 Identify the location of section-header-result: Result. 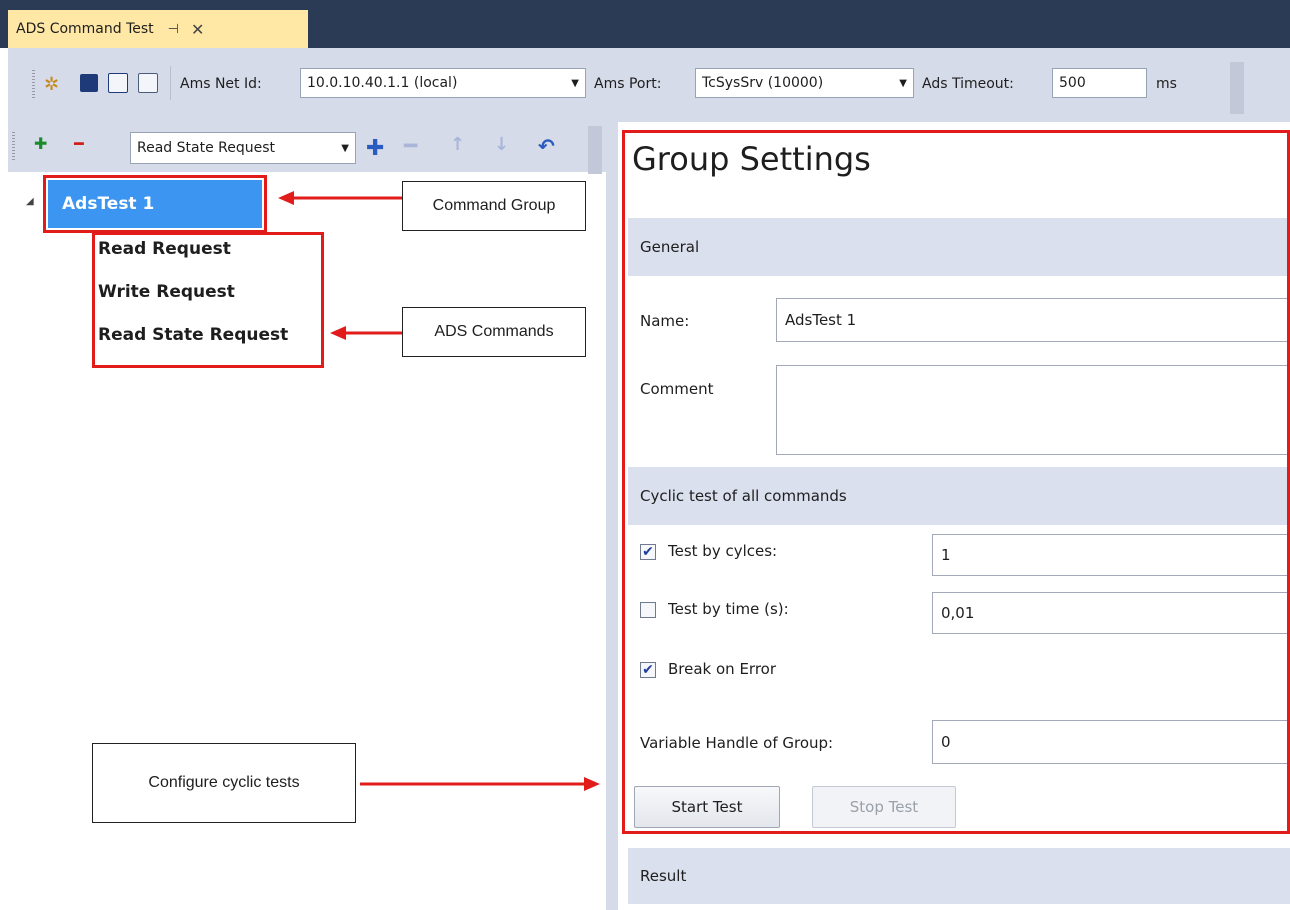
(959, 876).